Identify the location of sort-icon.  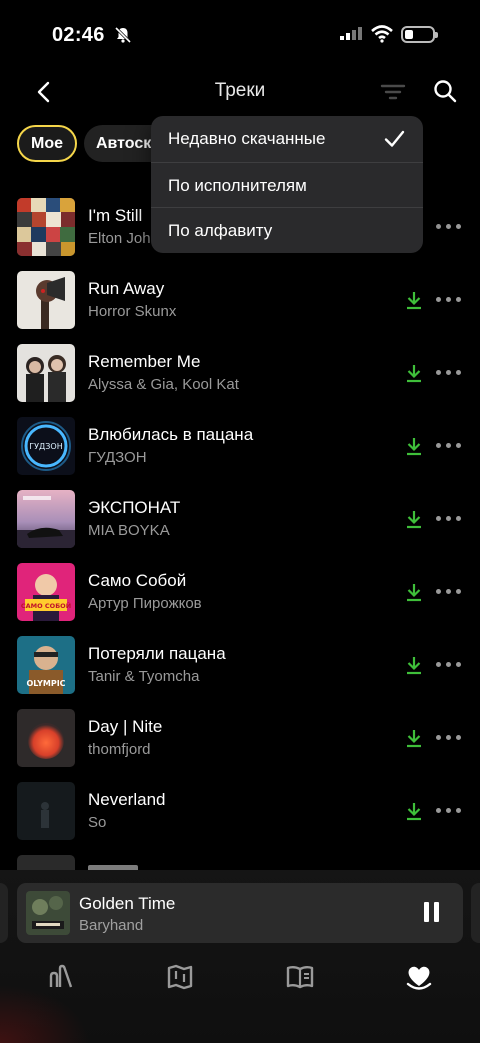
(393, 92).